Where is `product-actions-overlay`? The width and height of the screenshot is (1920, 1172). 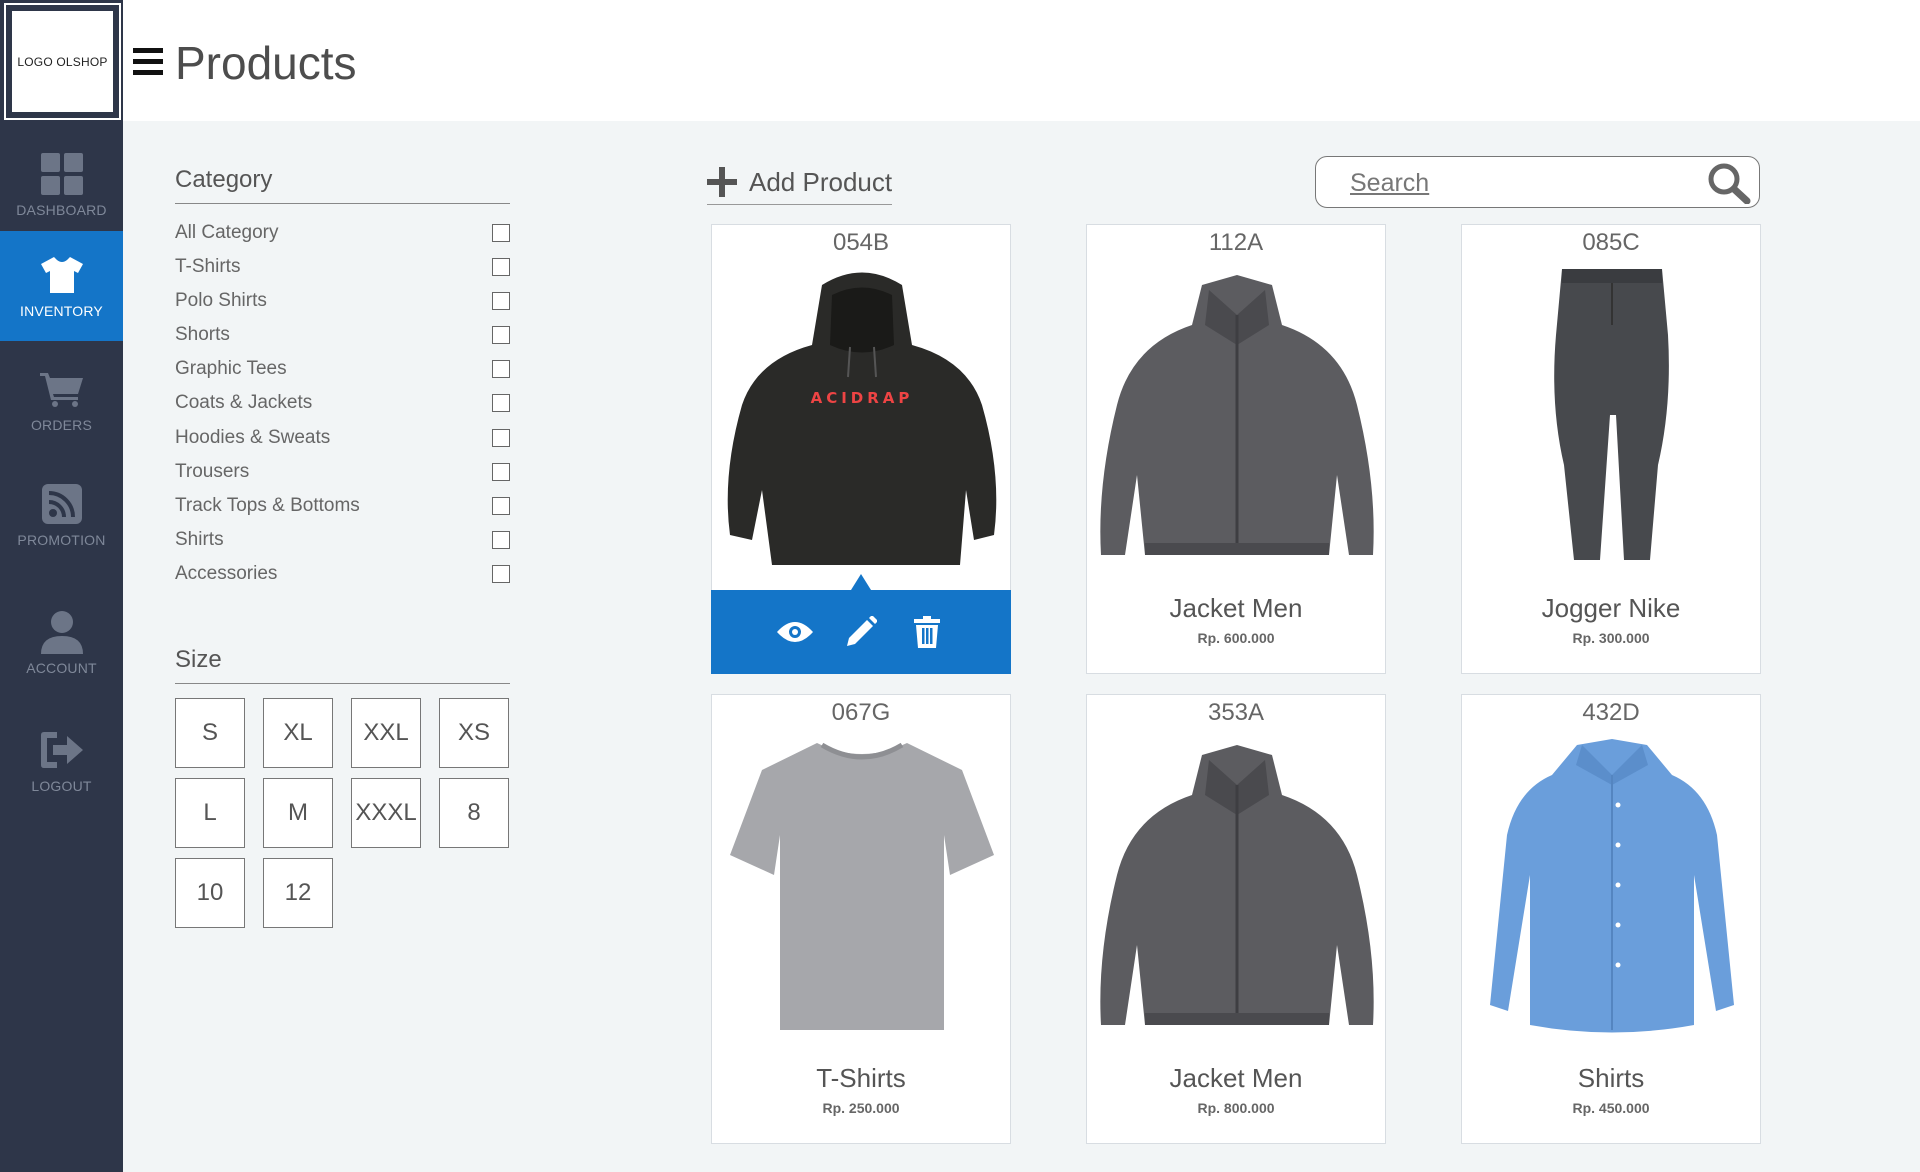 product-actions-overlay is located at coordinates (861, 624).